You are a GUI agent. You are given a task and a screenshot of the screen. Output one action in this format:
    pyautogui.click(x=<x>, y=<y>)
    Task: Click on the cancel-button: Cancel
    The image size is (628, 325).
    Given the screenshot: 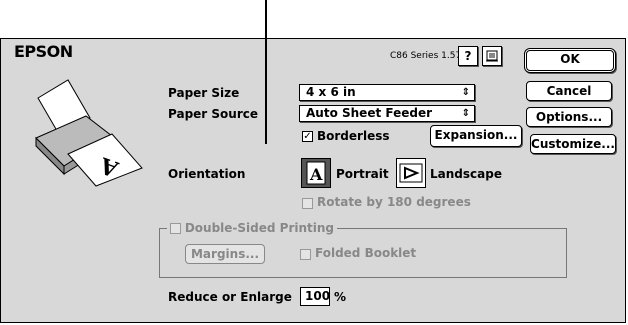 What is the action you would take?
    pyautogui.click(x=569, y=91)
    